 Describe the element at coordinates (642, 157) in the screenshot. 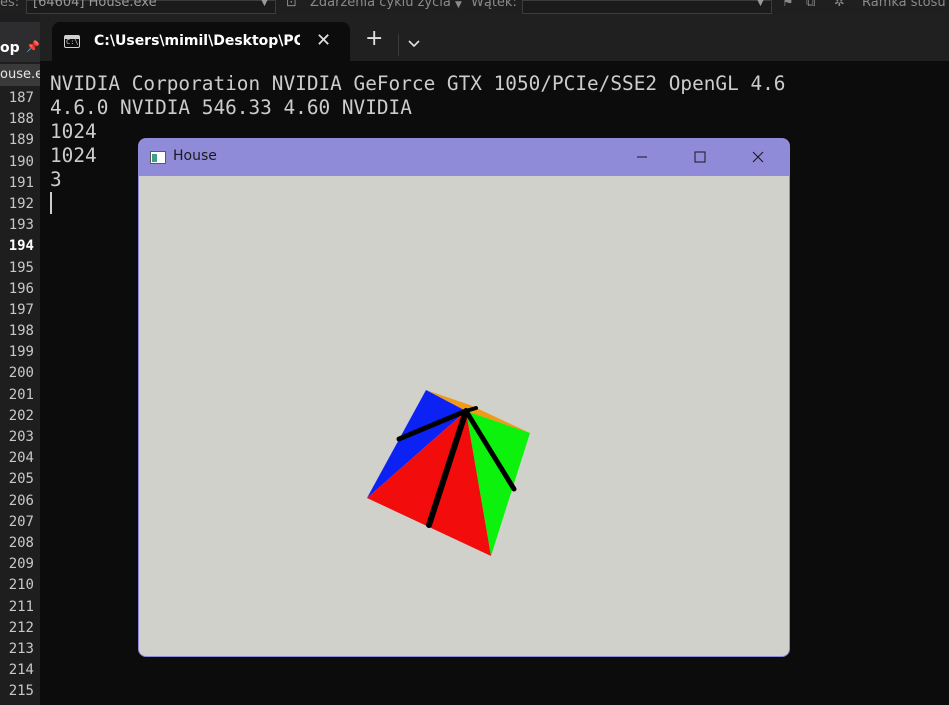

I see `minimize-button` at that location.